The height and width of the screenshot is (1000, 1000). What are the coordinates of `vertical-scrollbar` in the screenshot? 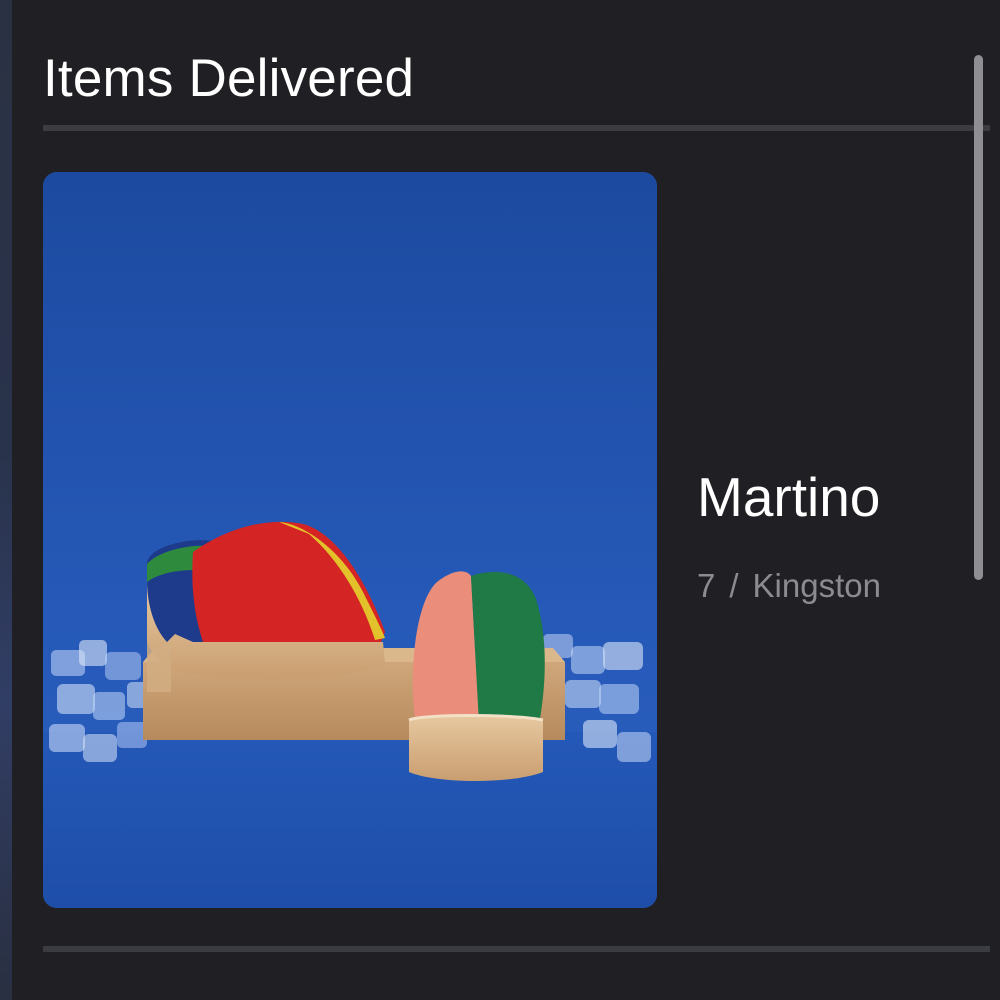 It's located at (978, 317).